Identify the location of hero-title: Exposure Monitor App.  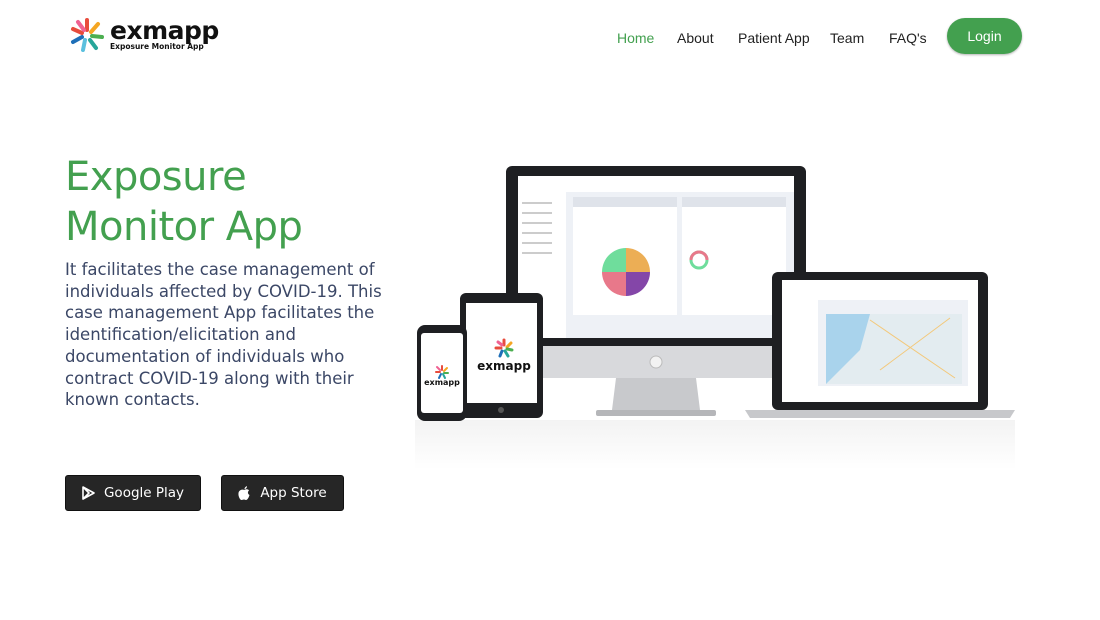
(184, 202).